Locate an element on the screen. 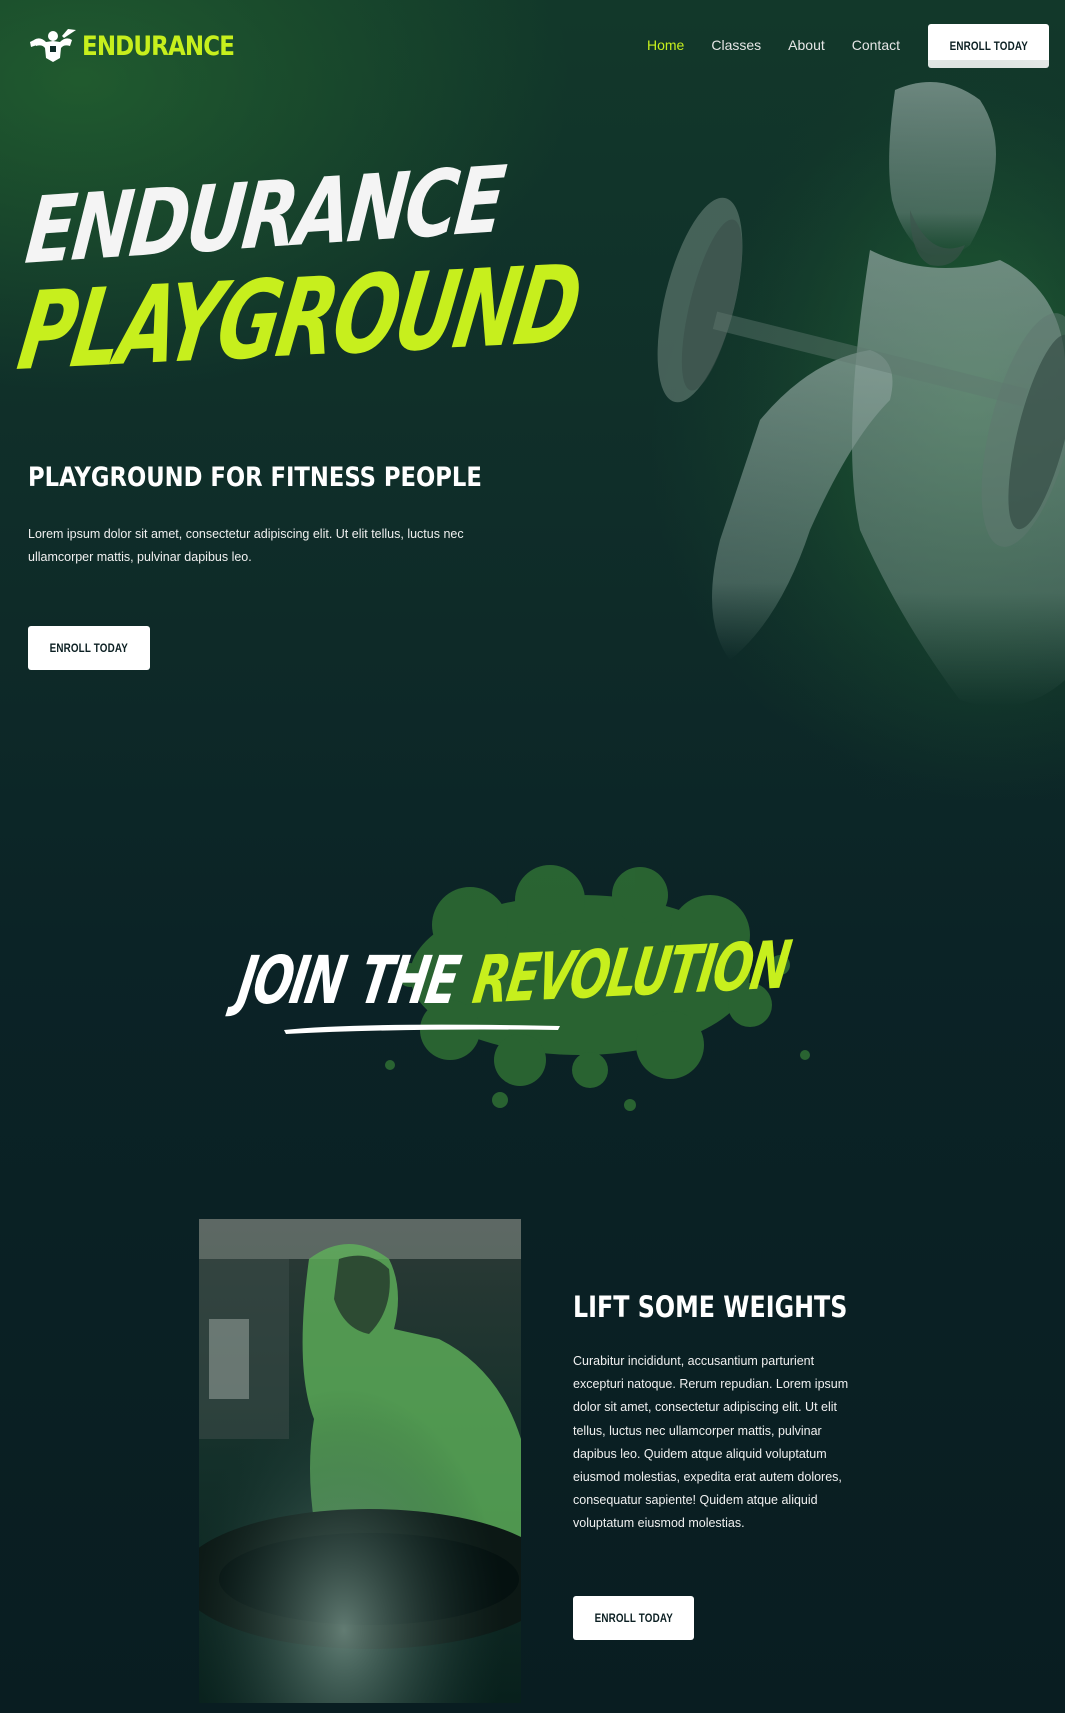  nav-item-contact: Contact is located at coordinates (876, 45).